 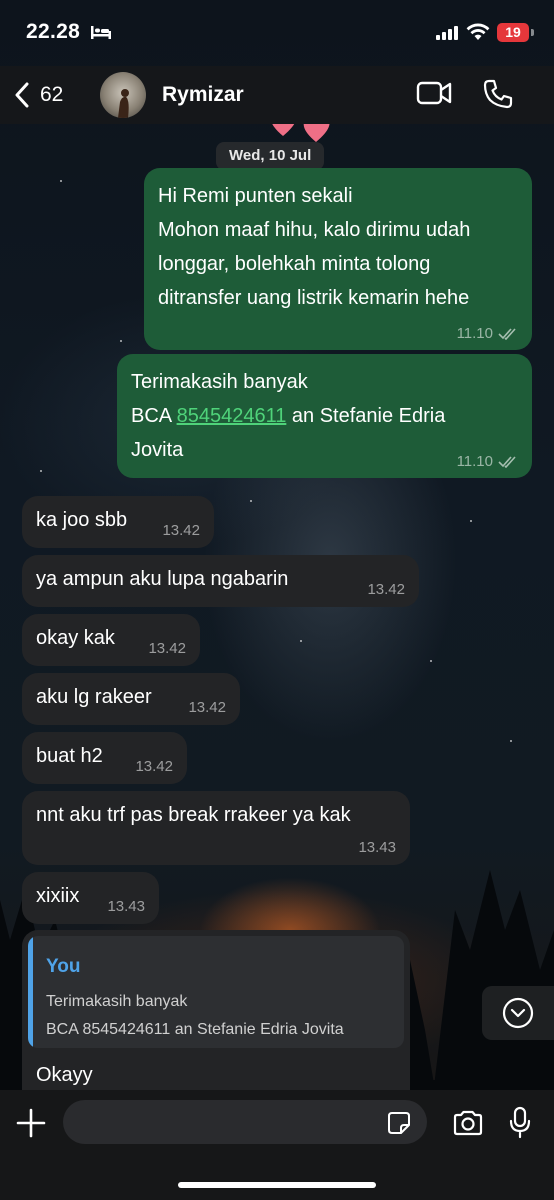 What do you see at coordinates (270, 156) in the screenshot?
I see `date-separator: Wed, 10 Jul` at bounding box center [270, 156].